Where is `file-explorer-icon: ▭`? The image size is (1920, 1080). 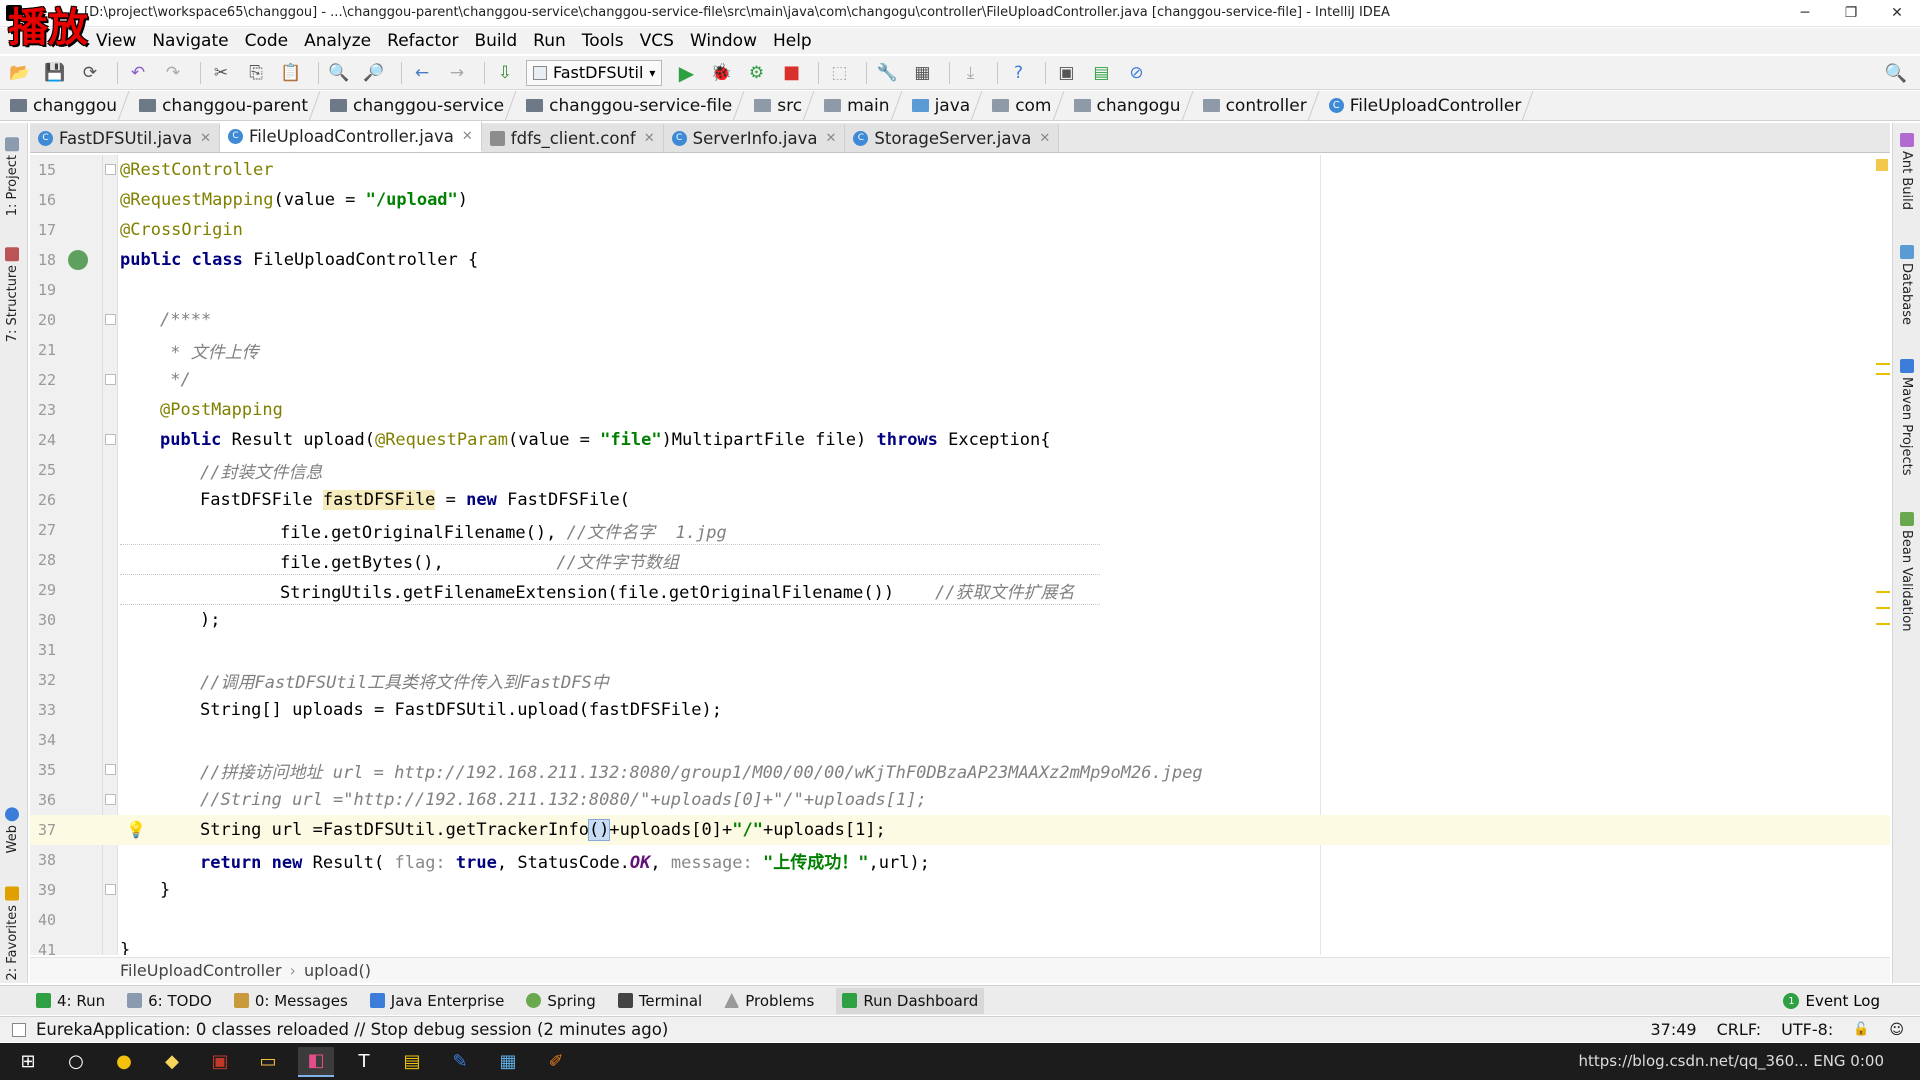 file-explorer-icon: ▭ is located at coordinates (268, 1062).